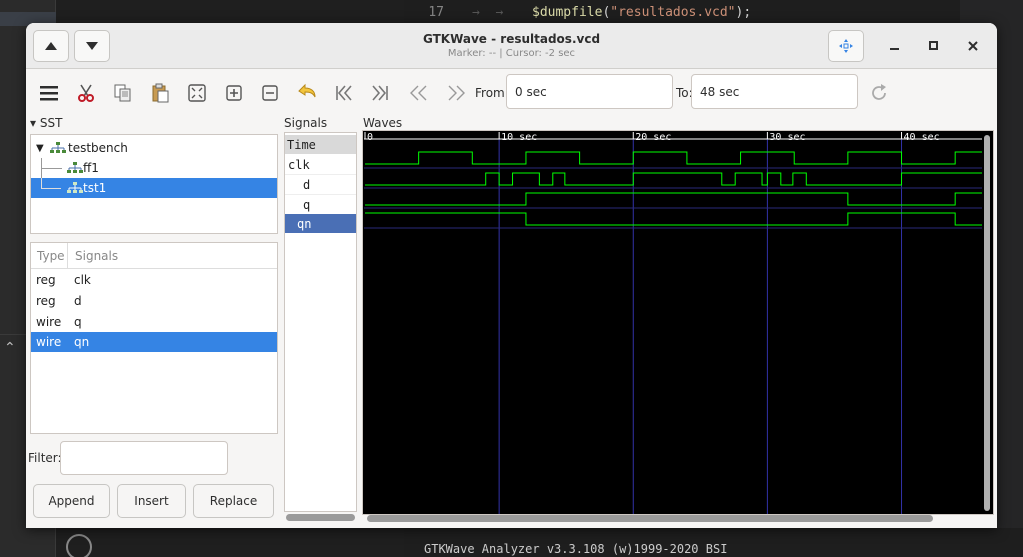 This screenshot has width=1023, height=557. What do you see at coordinates (93, 255) in the screenshot?
I see `column-header-signals: Signals` at bounding box center [93, 255].